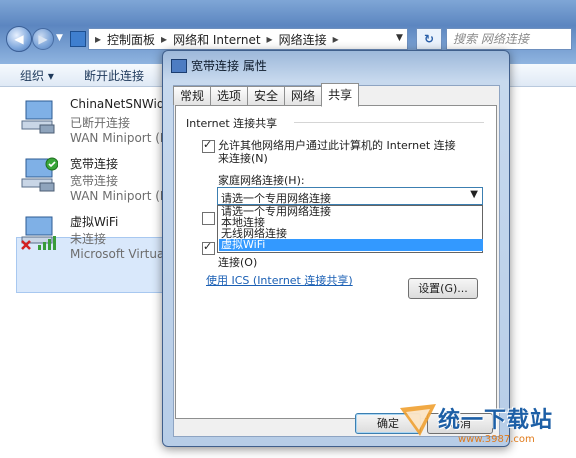 This screenshot has width=576, height=458. Describe the element at coordinates (114, 75) in the screenshot. I see `disconnect-button: 断开此连接` at that location.